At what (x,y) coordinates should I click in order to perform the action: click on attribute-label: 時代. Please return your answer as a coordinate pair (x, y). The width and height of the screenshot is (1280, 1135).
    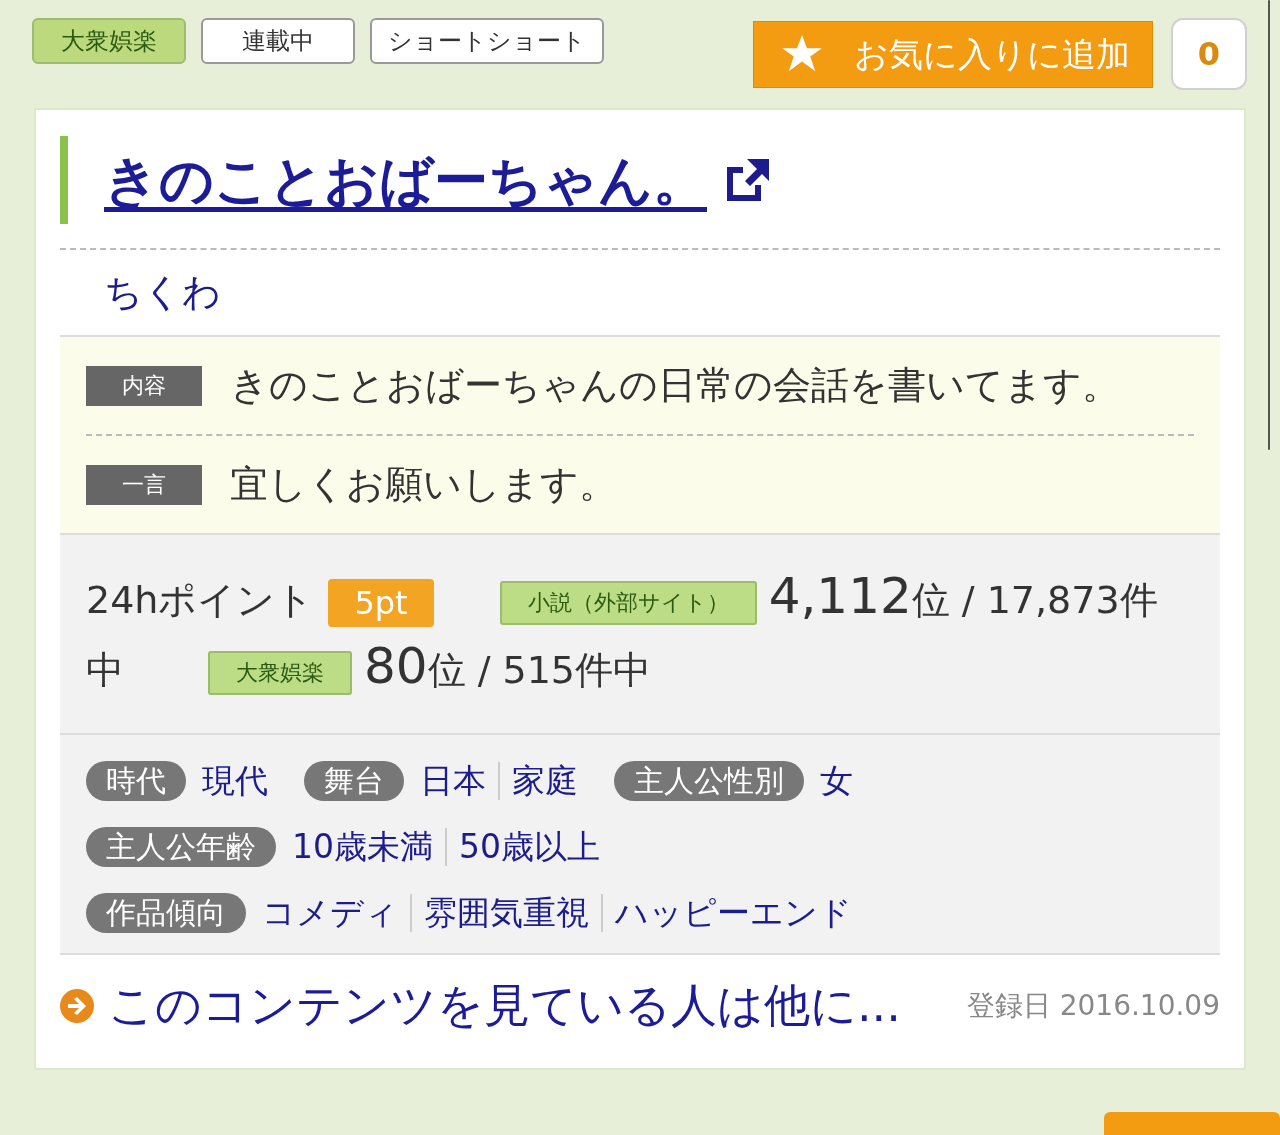
    Looking at the image, I should click on (136, 781).